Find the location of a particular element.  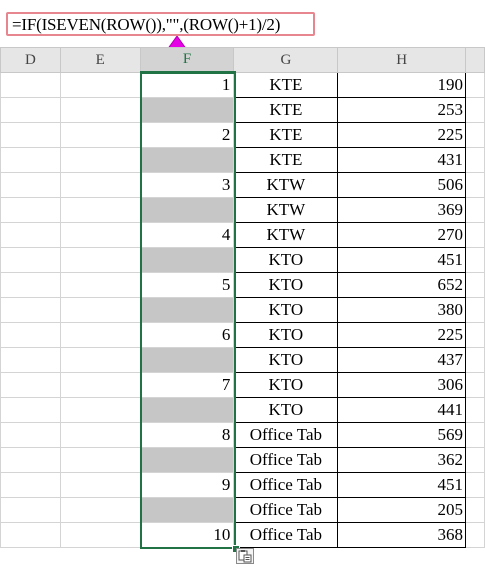

column-header-f: F is located at coordinates (187, 60).